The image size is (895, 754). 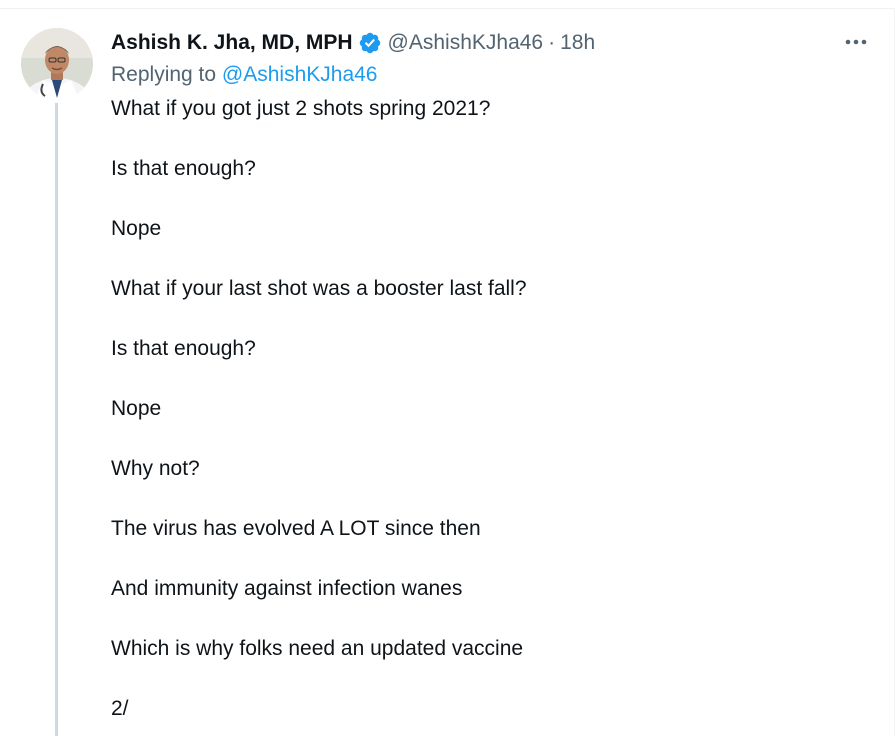 I want to click on tweet-line: And immunity against infection wanes, so click(x=287, y=588).